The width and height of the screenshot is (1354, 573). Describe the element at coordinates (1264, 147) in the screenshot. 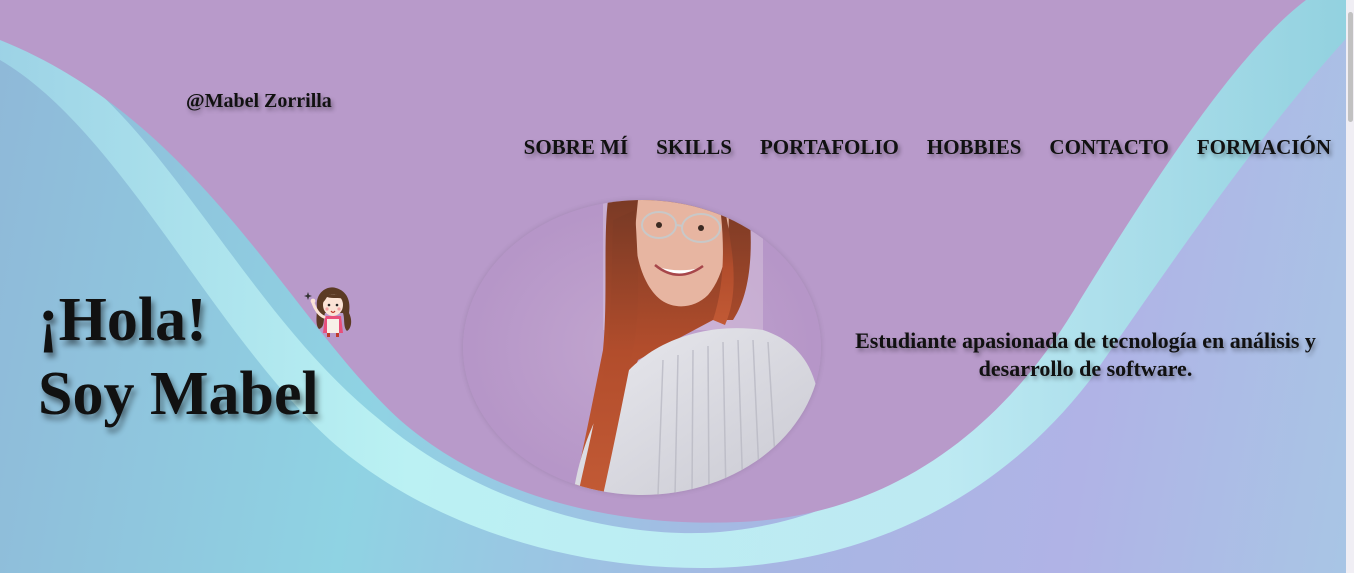

I see `nav-item-formacion: FORMACIÓN` at that location.